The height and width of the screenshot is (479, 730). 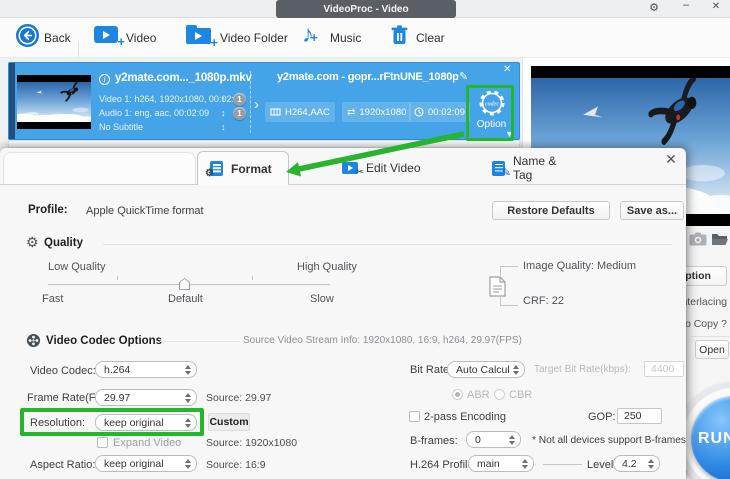 I want to click on expand-video-checkbox, so click(x=102, y=442).